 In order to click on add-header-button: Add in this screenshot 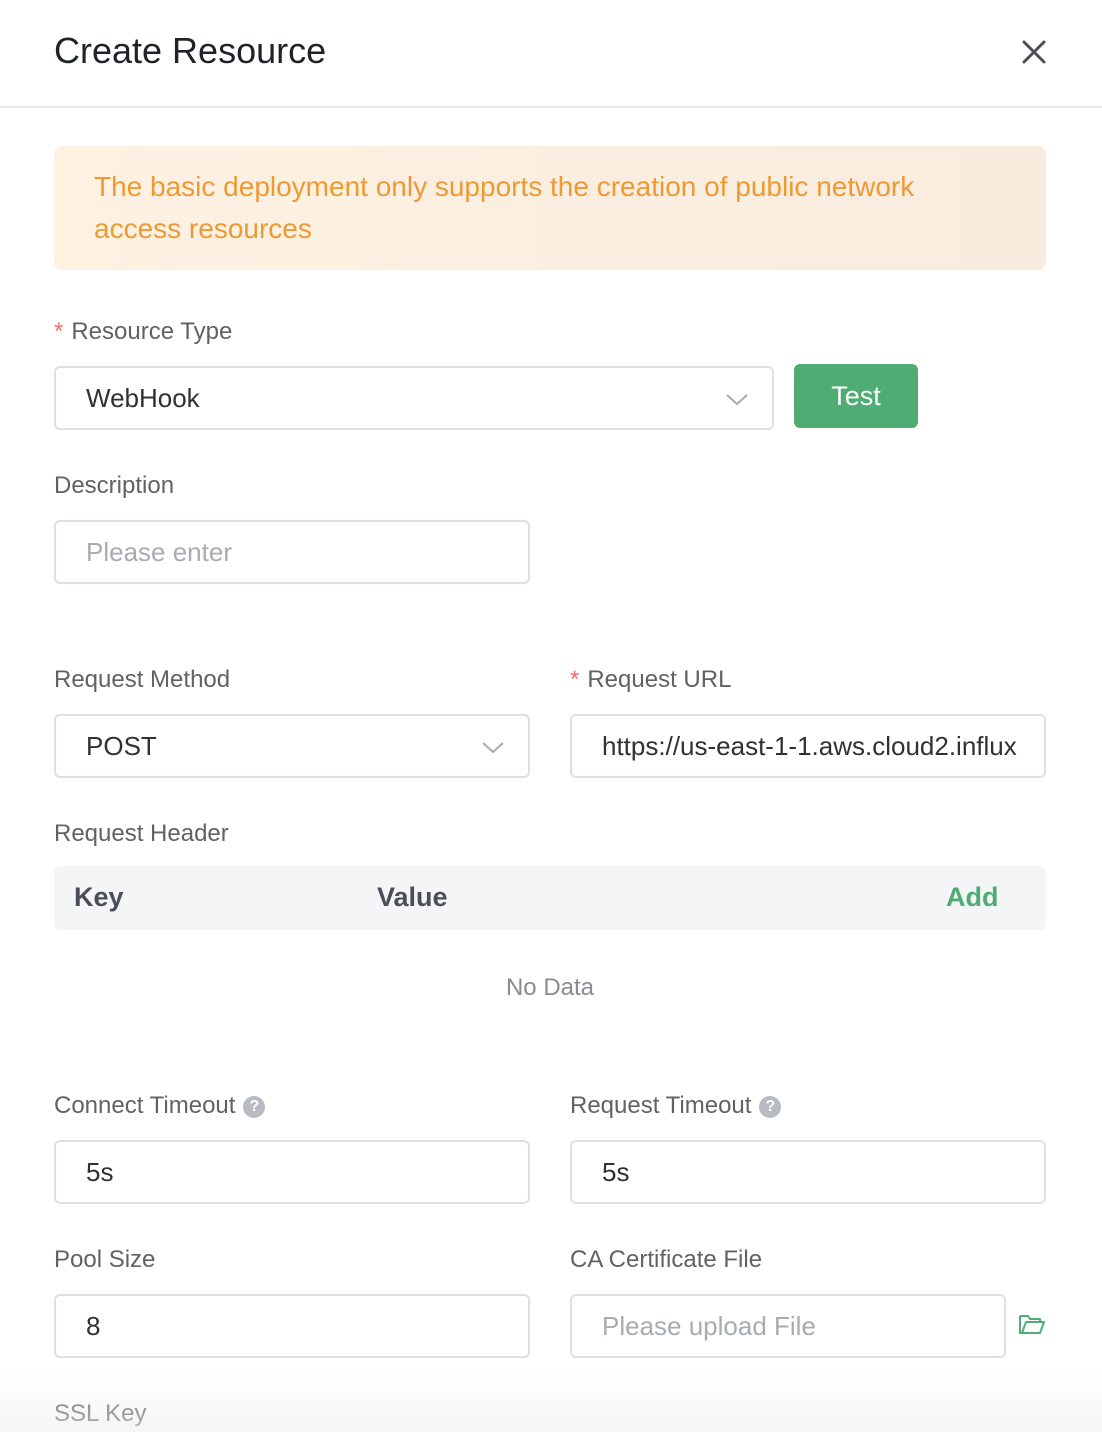, I will do `click(972, 897)`.